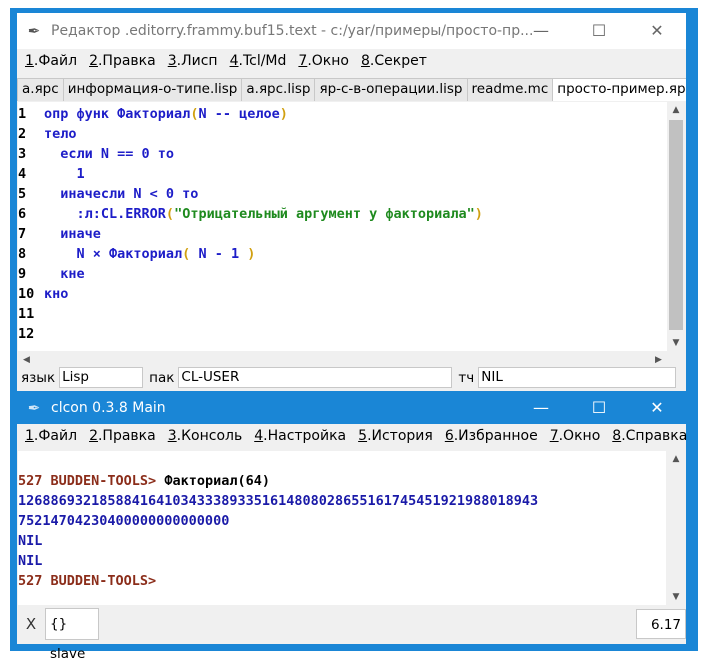 This screenshot has width=705, height=669. Describe the element at coordinates (351, 407) in the screenshot. I see `console-titlebar: ✒ clcon 0.3.8 Main — ☐ ✕` at that location.